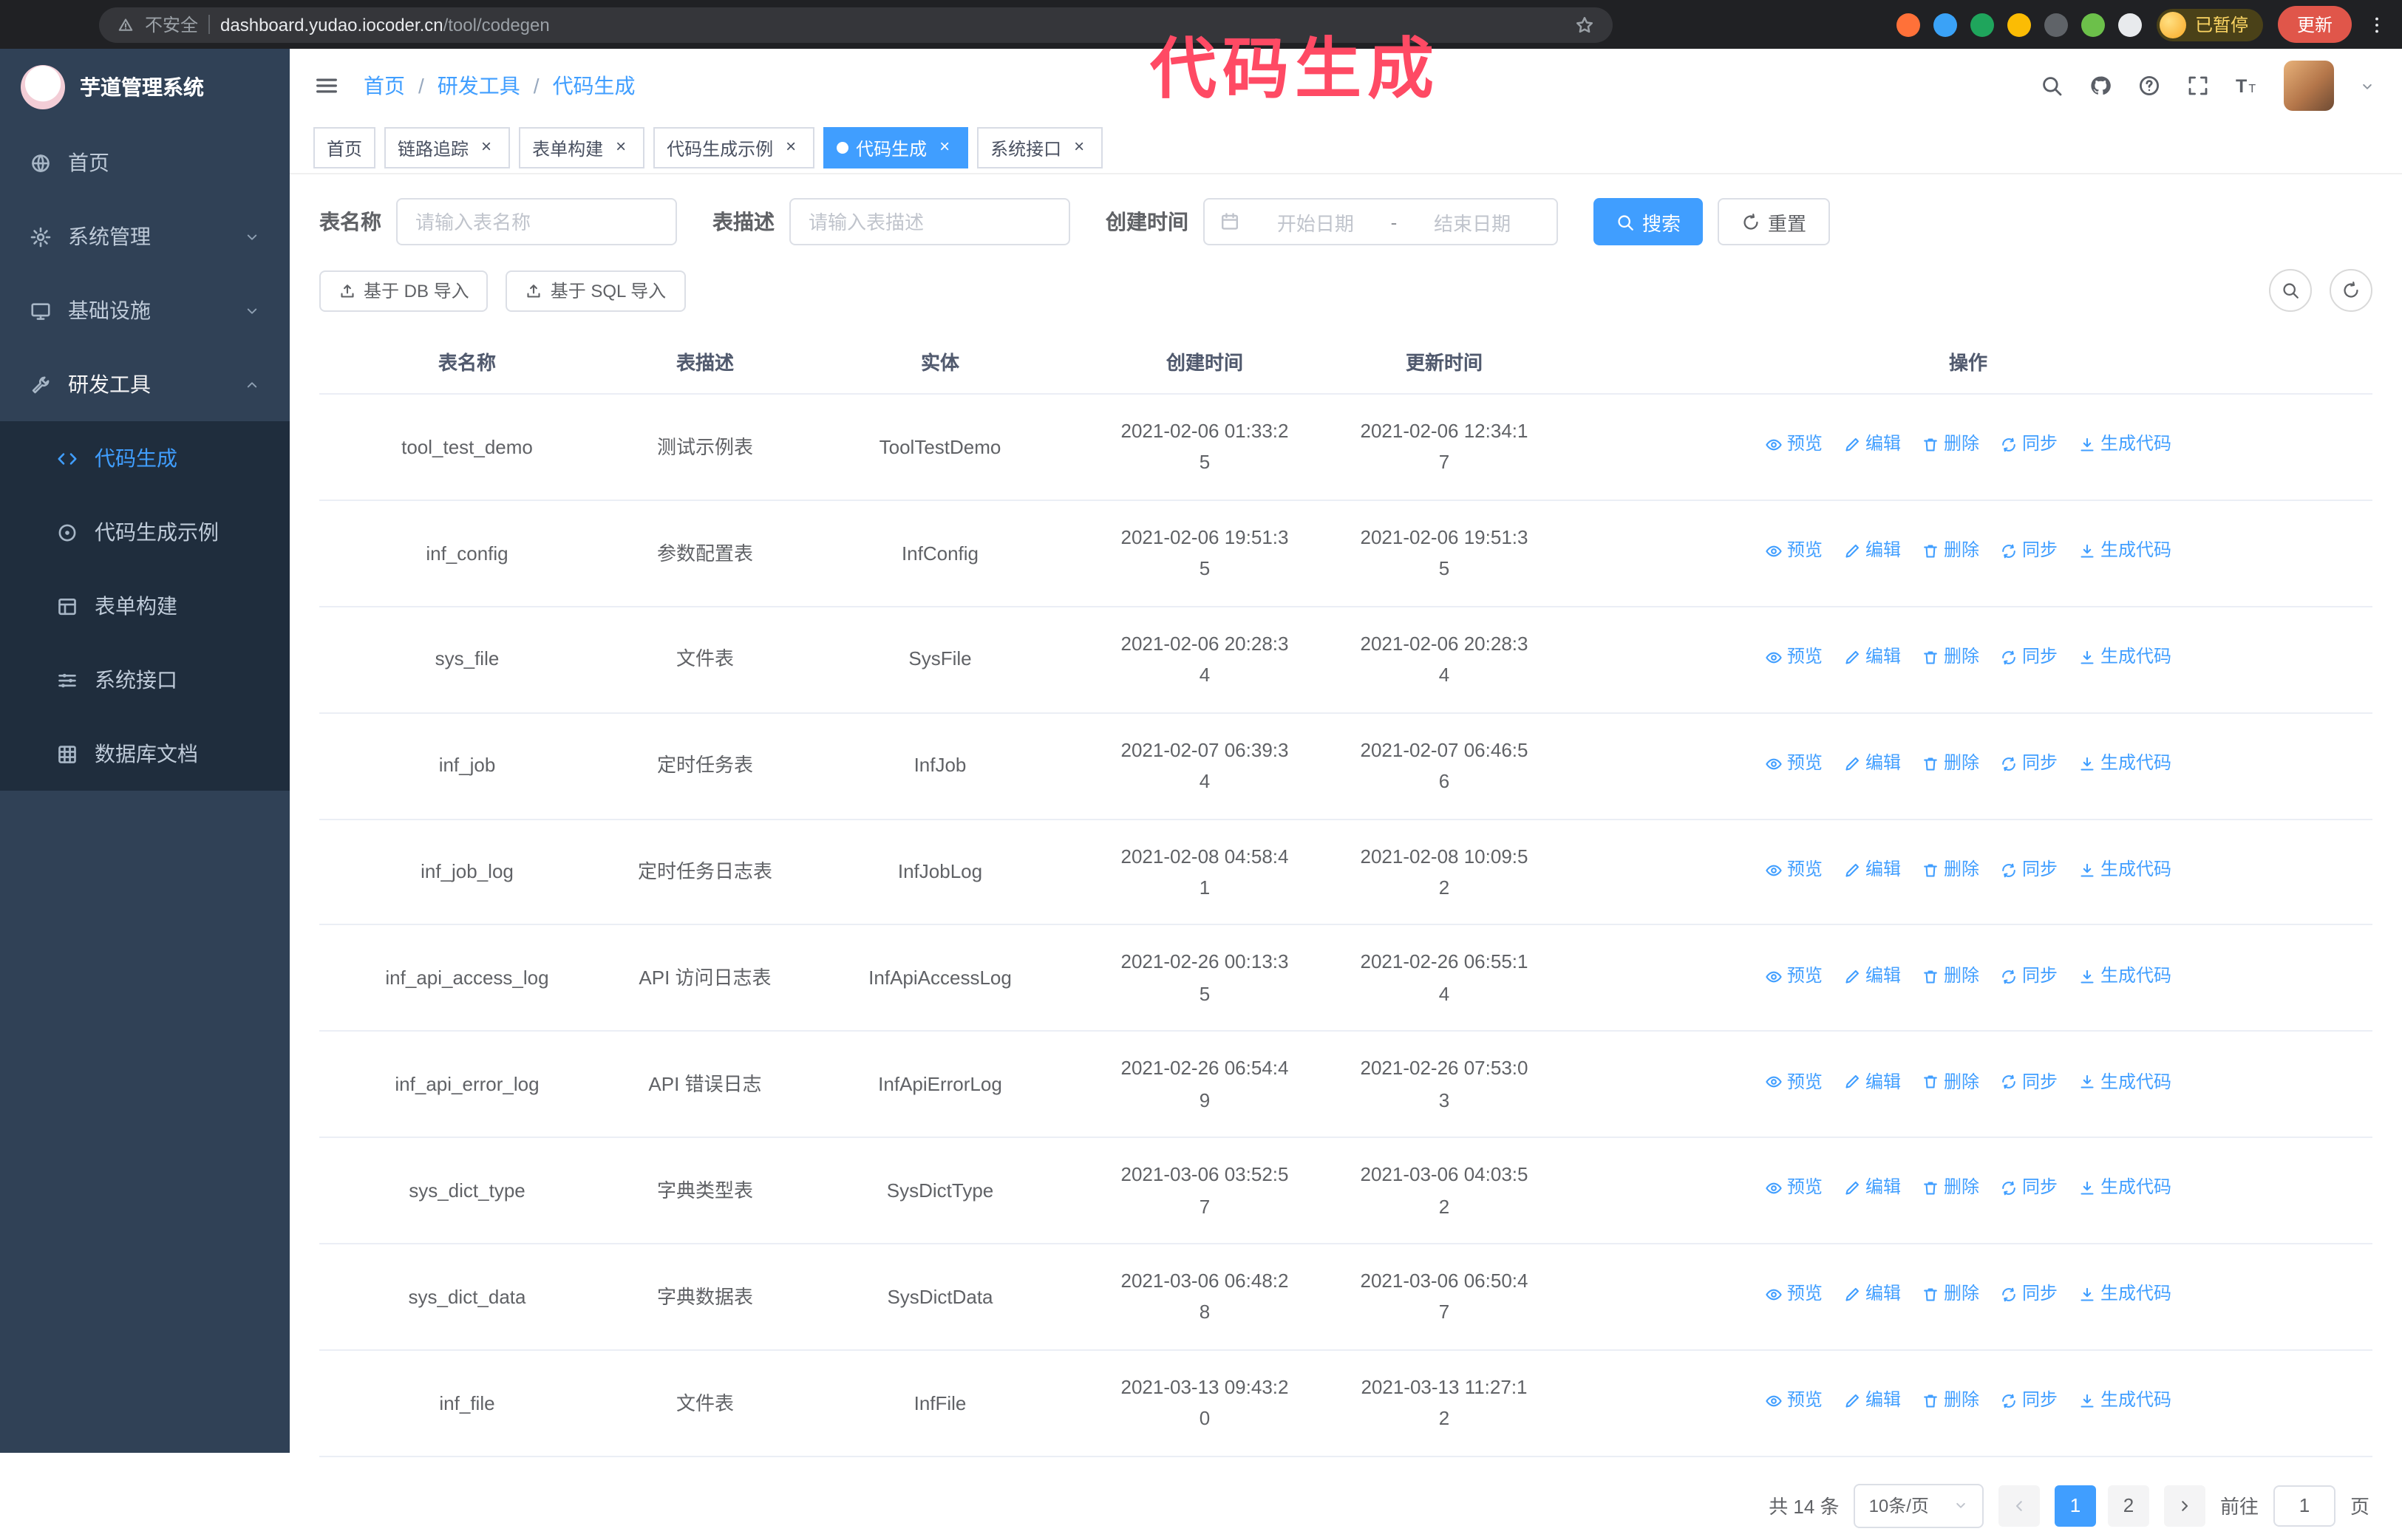 The width and height of the screenshot is (2402, 1540). I want to click on page-button-1: 1, so click(2075, 1506).